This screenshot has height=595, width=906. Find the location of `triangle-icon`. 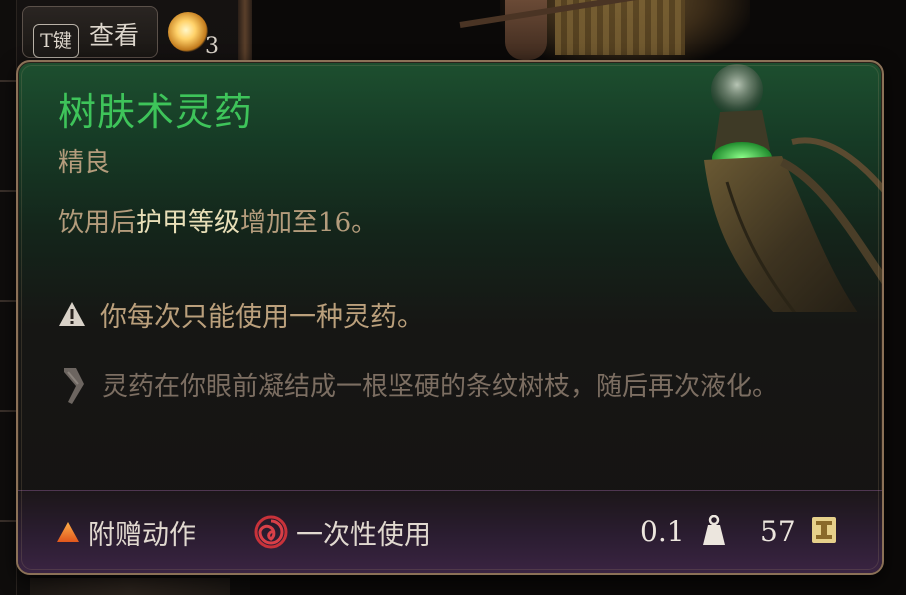

triangle-icon is located at coordinates (68, 532).